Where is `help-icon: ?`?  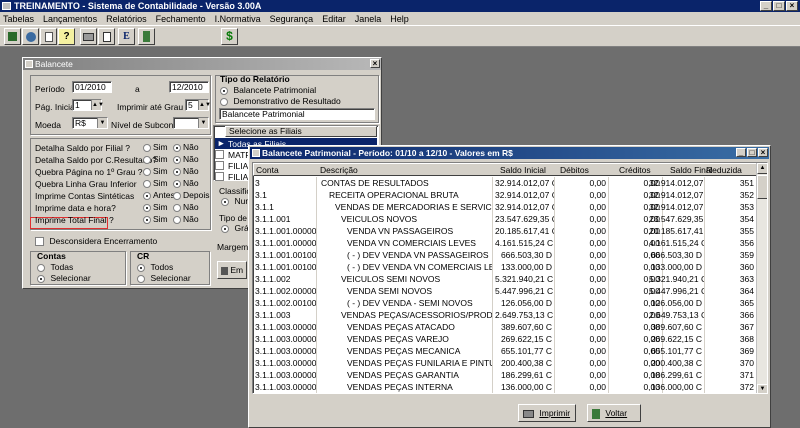
help-icon: ? is located at coordinates (66, 36).